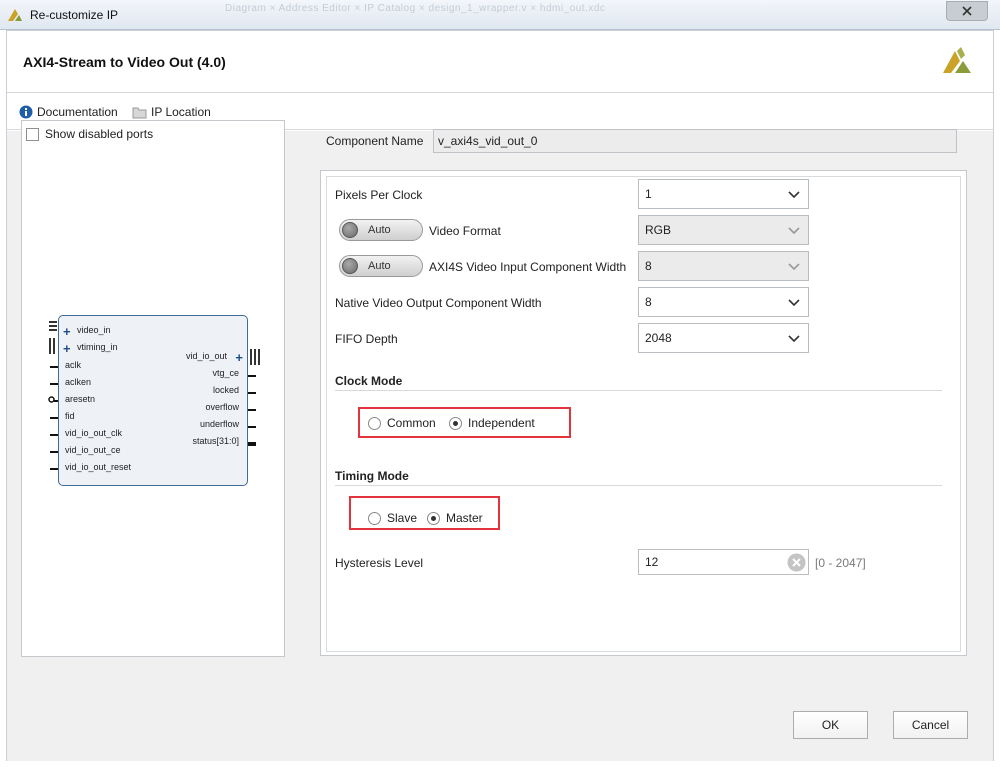 This screenshot has width=1000, height=767. I want to click on port-label: aresetn, so click(80, 399).